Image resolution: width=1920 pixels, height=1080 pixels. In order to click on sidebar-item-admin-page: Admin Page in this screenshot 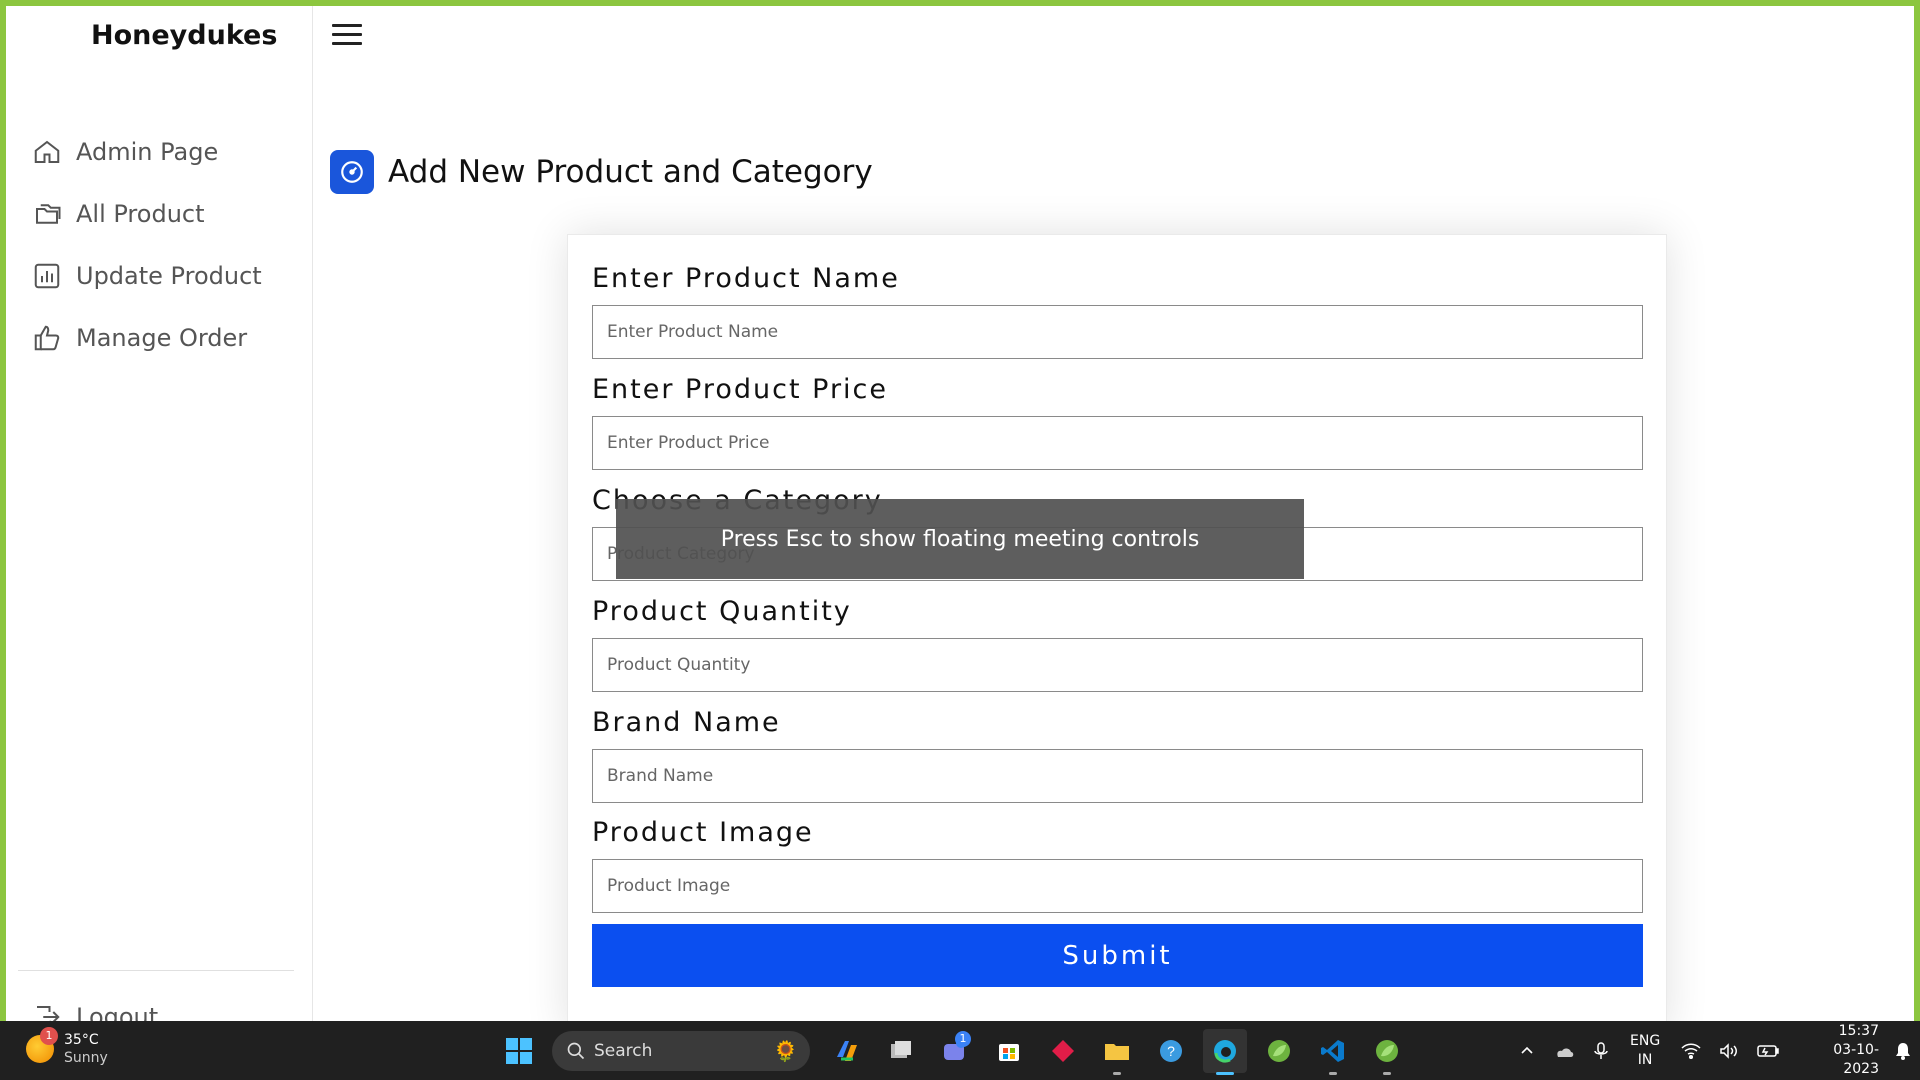, I will do `click(147, 152)`.